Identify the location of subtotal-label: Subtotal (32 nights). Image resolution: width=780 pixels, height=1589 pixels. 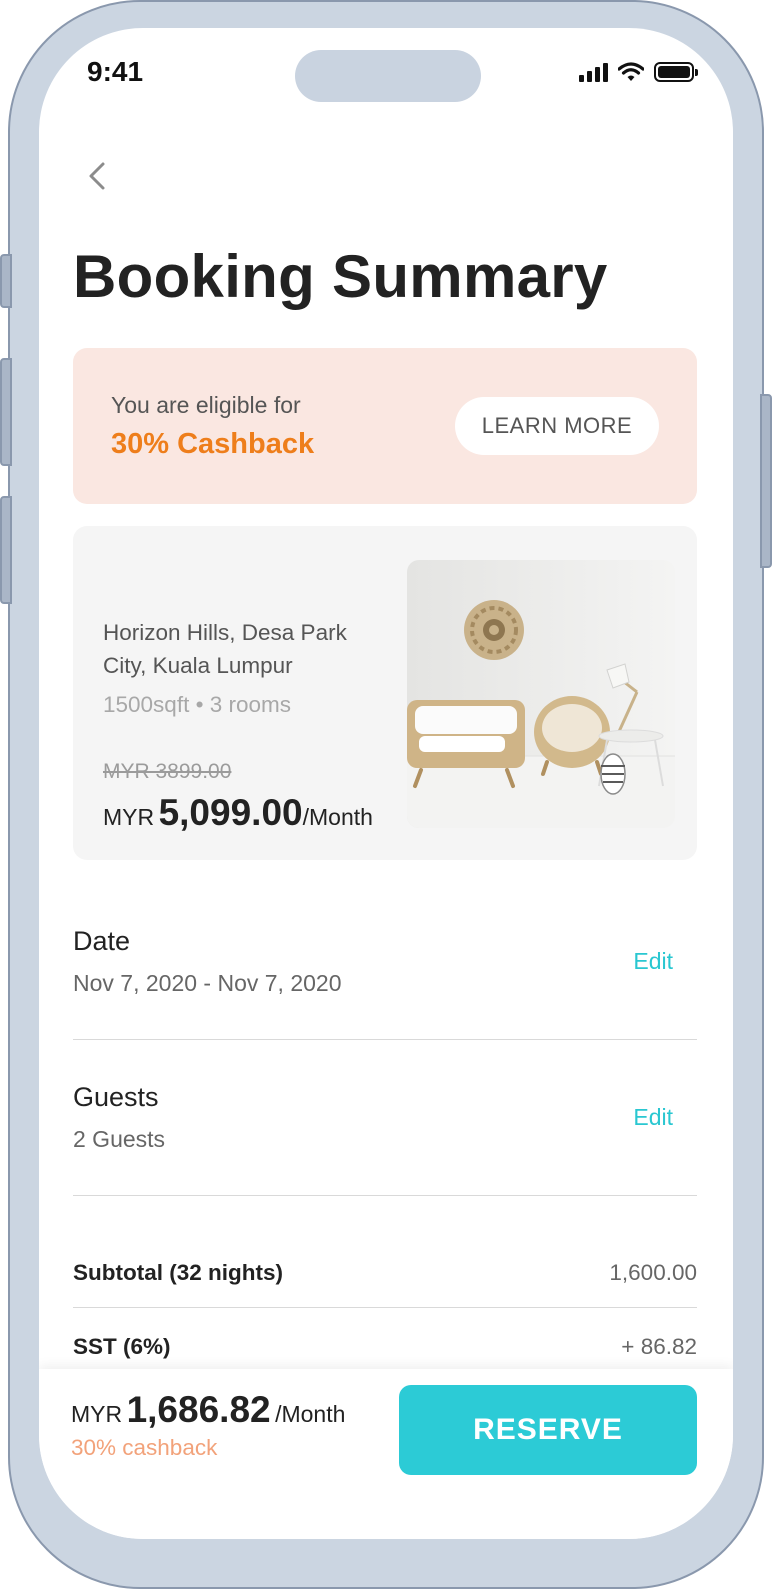
(178, 1272).